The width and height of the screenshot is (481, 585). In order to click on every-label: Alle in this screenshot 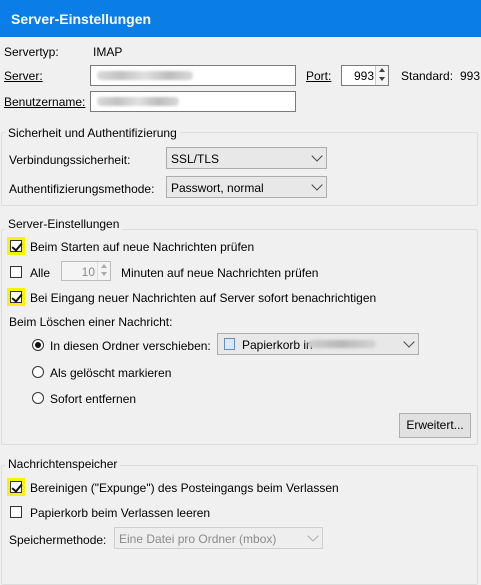, I will do `click(40, 273)`.